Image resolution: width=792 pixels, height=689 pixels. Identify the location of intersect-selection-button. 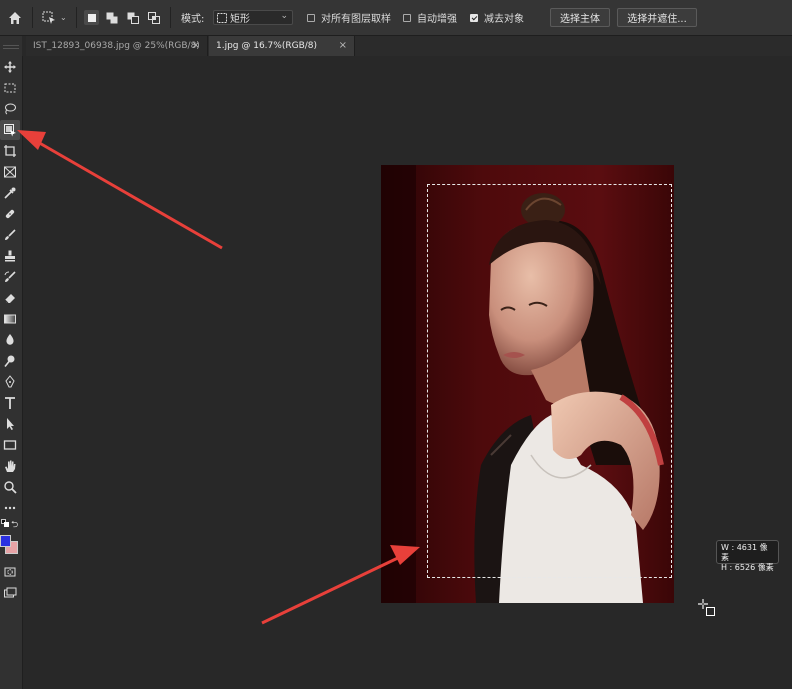
(154, 17).